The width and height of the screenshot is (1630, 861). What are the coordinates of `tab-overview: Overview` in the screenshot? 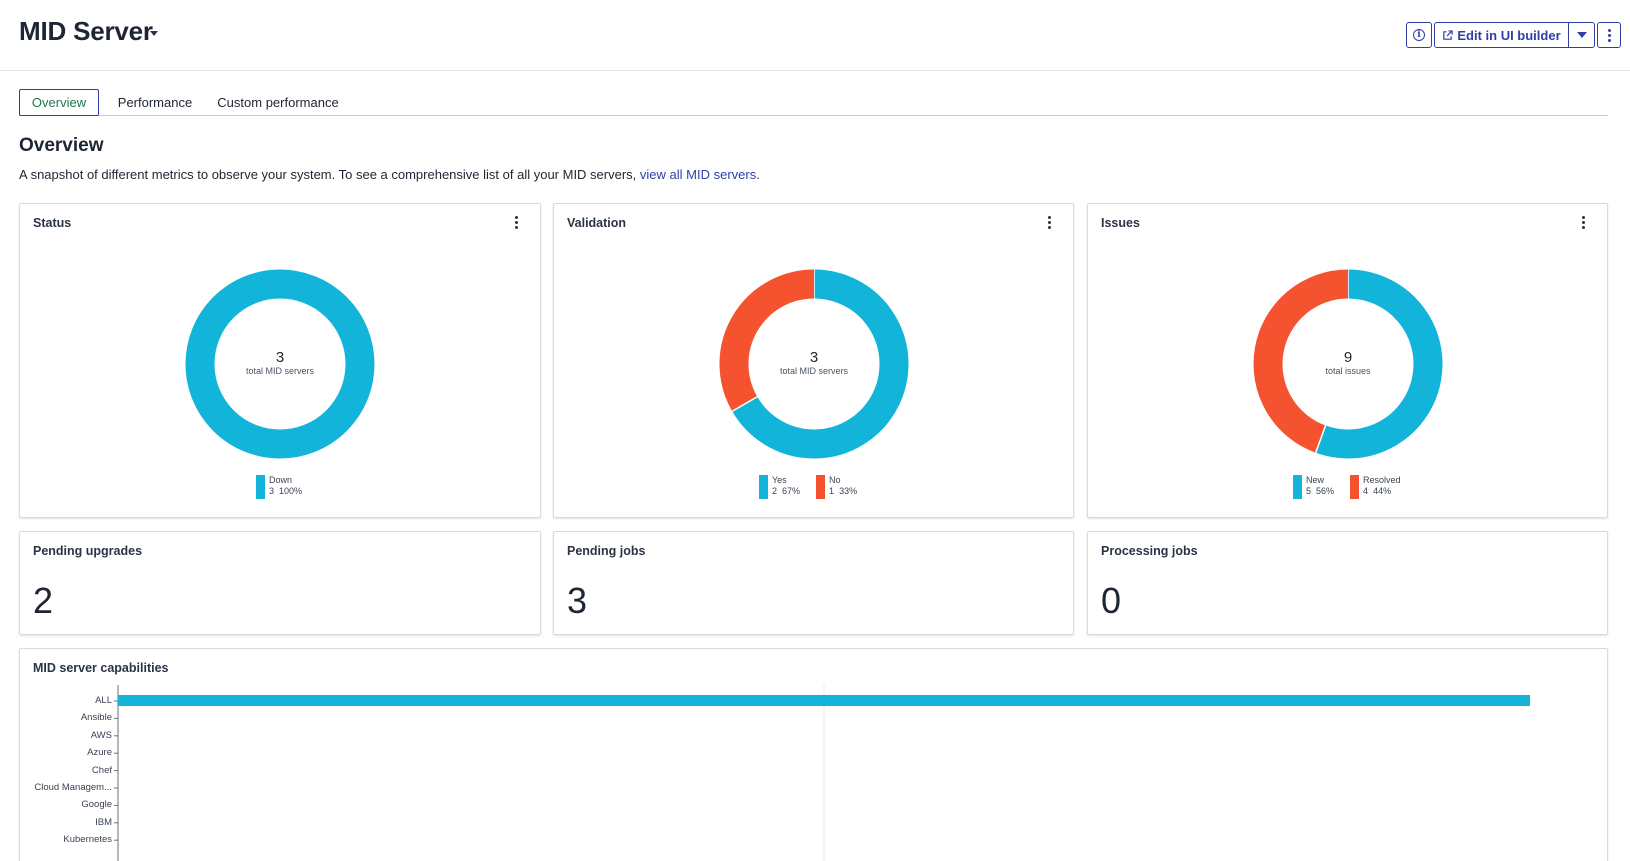 It's located at (59, 102).